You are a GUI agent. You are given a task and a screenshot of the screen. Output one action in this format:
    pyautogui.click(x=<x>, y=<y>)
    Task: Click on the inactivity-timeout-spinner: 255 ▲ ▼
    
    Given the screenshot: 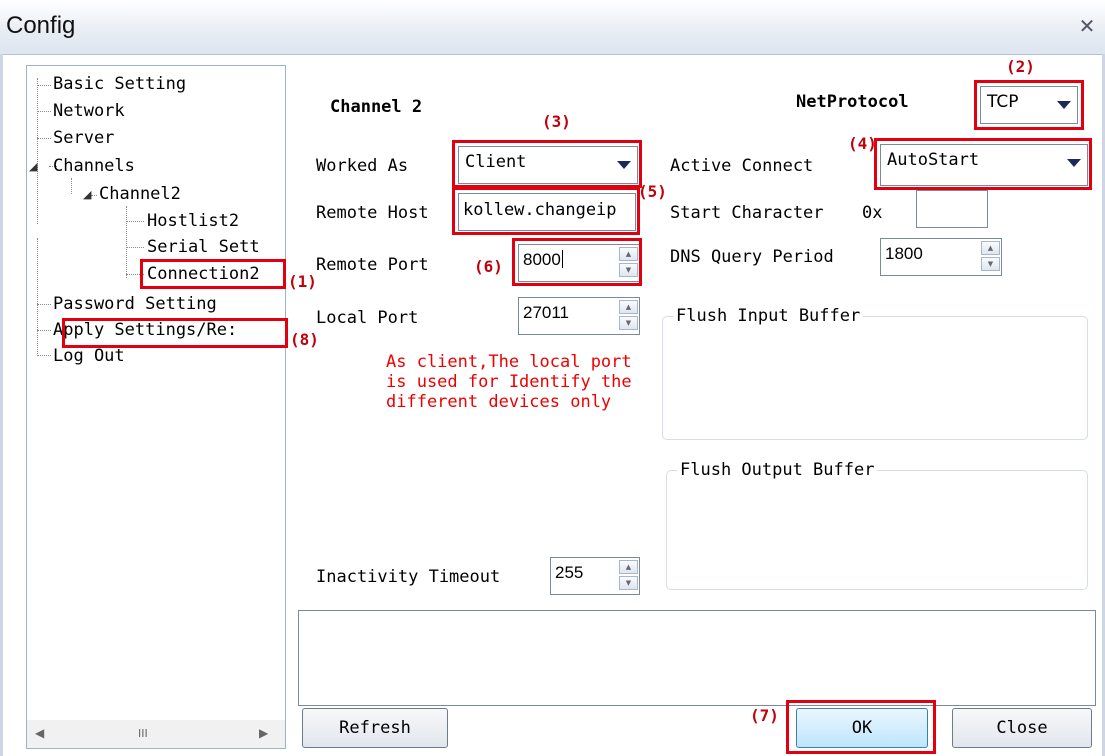 What is the action you would take?
    pyautogui.click(x=595, y=576)
    